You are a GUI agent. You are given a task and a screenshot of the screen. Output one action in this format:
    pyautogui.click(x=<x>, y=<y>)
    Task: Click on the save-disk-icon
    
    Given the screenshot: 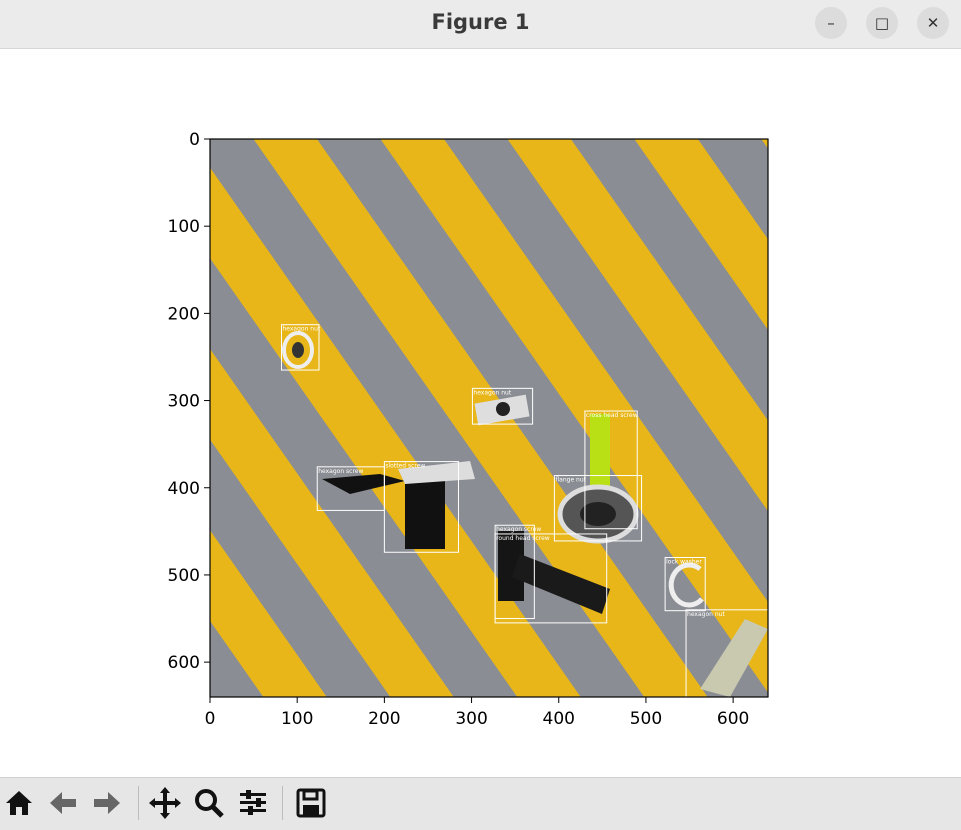 What is the action you would take?
    pyautogui.click(x=311, y=803)
    